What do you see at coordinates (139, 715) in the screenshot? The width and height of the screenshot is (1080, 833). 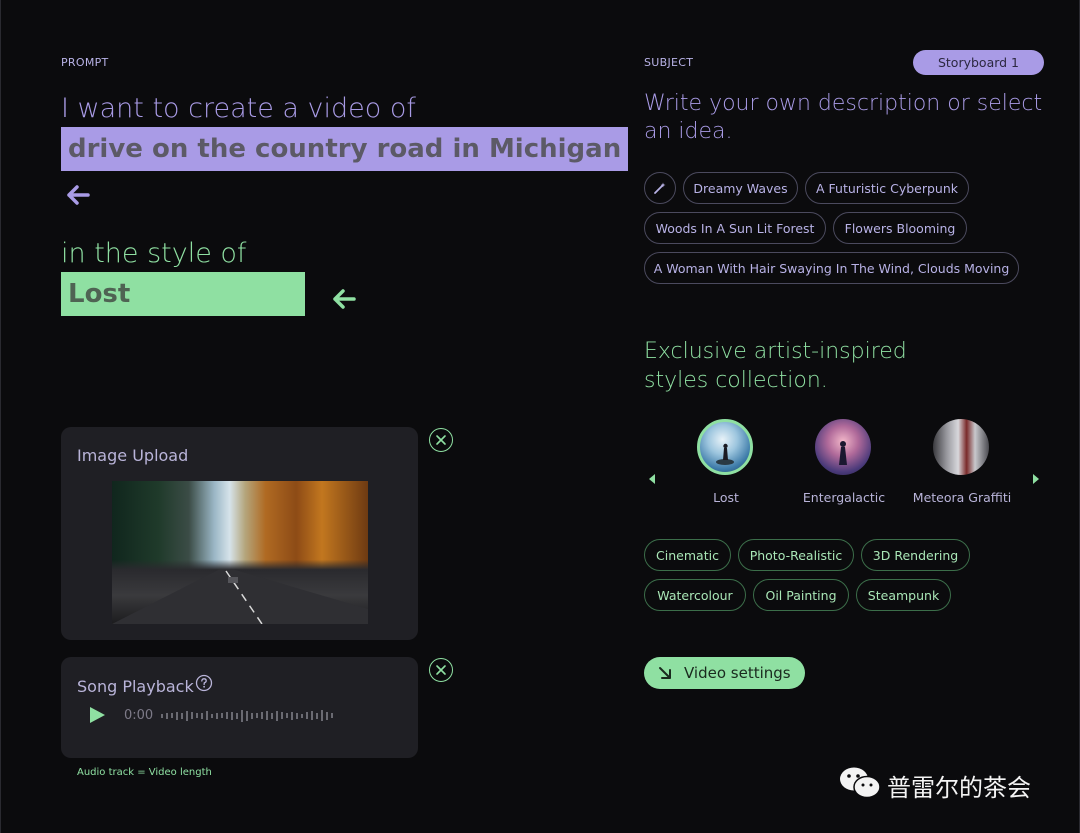 I see `playback-time: 0:00` at bounding box center [139, 715].